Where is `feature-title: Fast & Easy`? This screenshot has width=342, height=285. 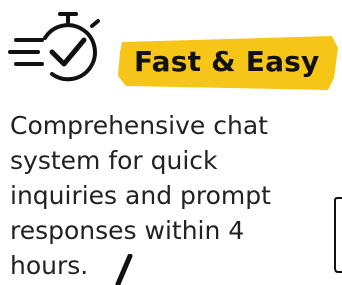
feature-title: Fast & Easy is located at coordinates (227, 61).